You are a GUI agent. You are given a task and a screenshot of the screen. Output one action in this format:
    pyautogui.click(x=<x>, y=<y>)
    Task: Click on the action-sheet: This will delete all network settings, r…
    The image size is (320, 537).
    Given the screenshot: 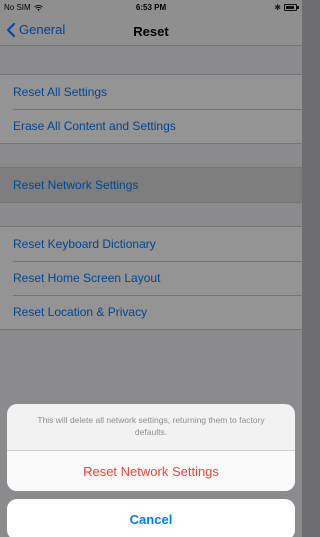 What is the action you would take?
    pyautogui.click(x=151, y=447)
    